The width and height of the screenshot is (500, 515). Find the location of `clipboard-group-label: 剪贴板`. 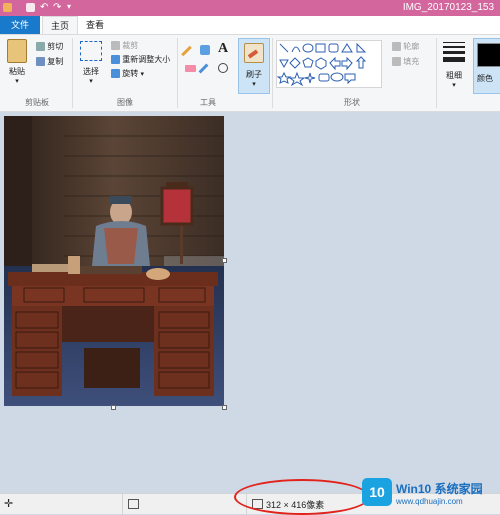

clipboard-group-label: 剪贴板 is located at coordinates (37, 102).